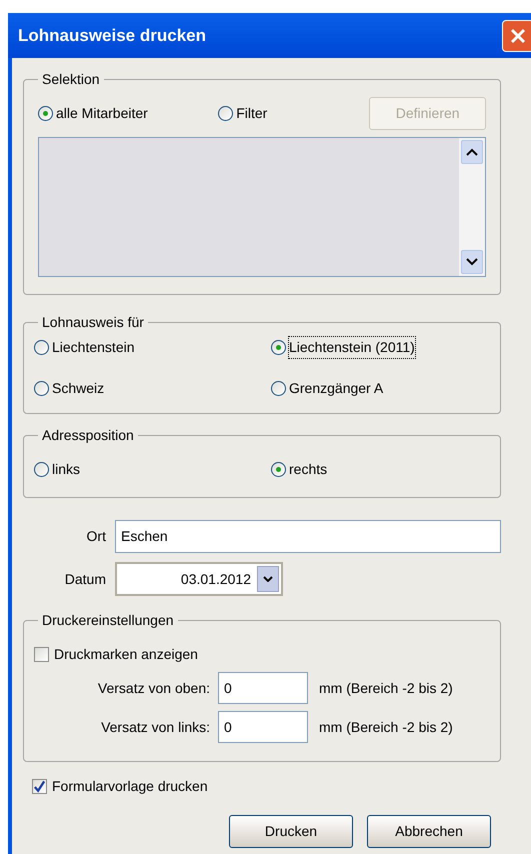 This screenshot has width=531, height=854. I want to click on close-button, so click(516, 36).